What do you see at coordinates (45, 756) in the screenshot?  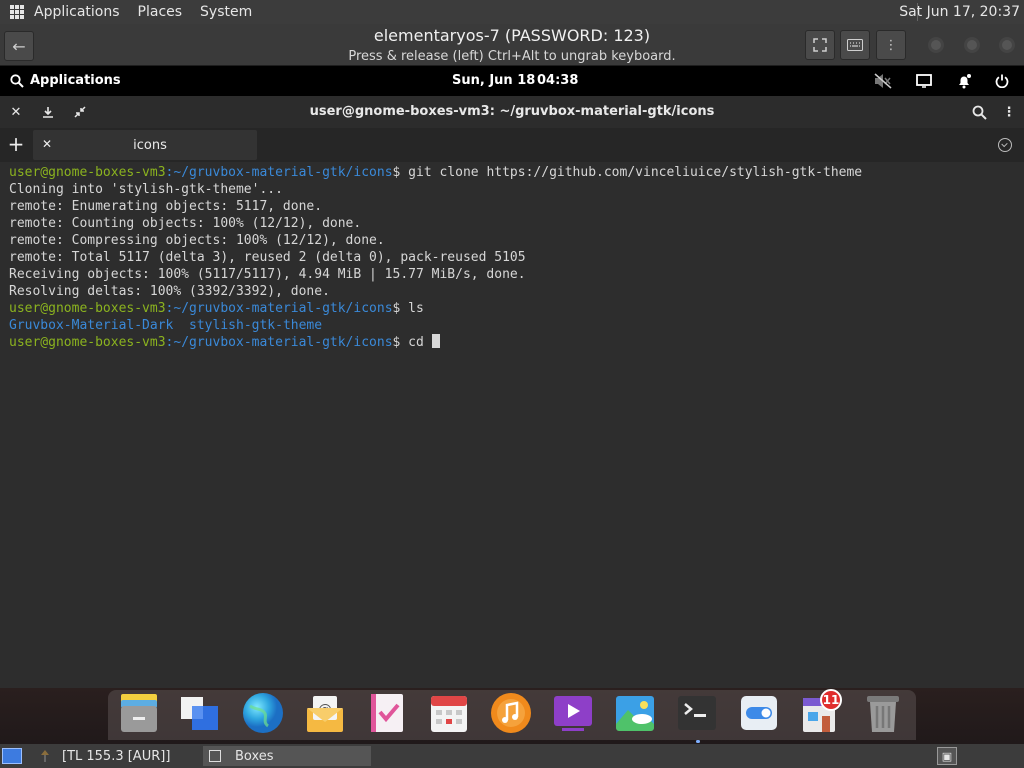 I see `application-icon` at bounding box center [45, 756].